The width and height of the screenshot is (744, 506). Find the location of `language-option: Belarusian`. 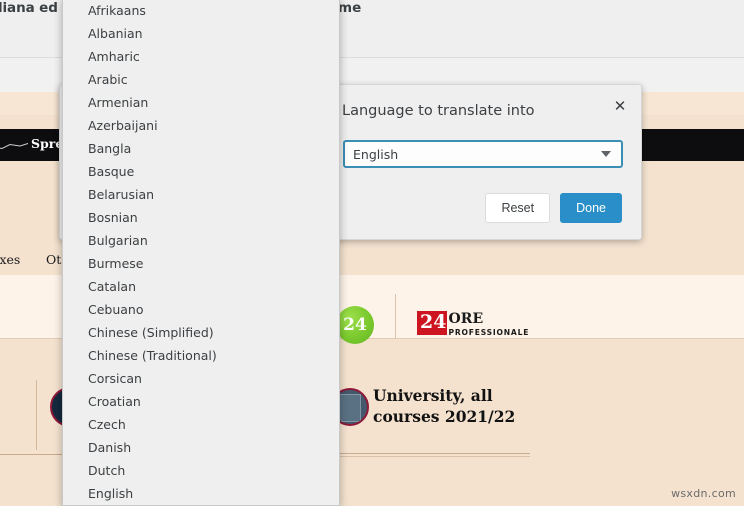

language-option: Belarusian is located at coordinates (201, 194).